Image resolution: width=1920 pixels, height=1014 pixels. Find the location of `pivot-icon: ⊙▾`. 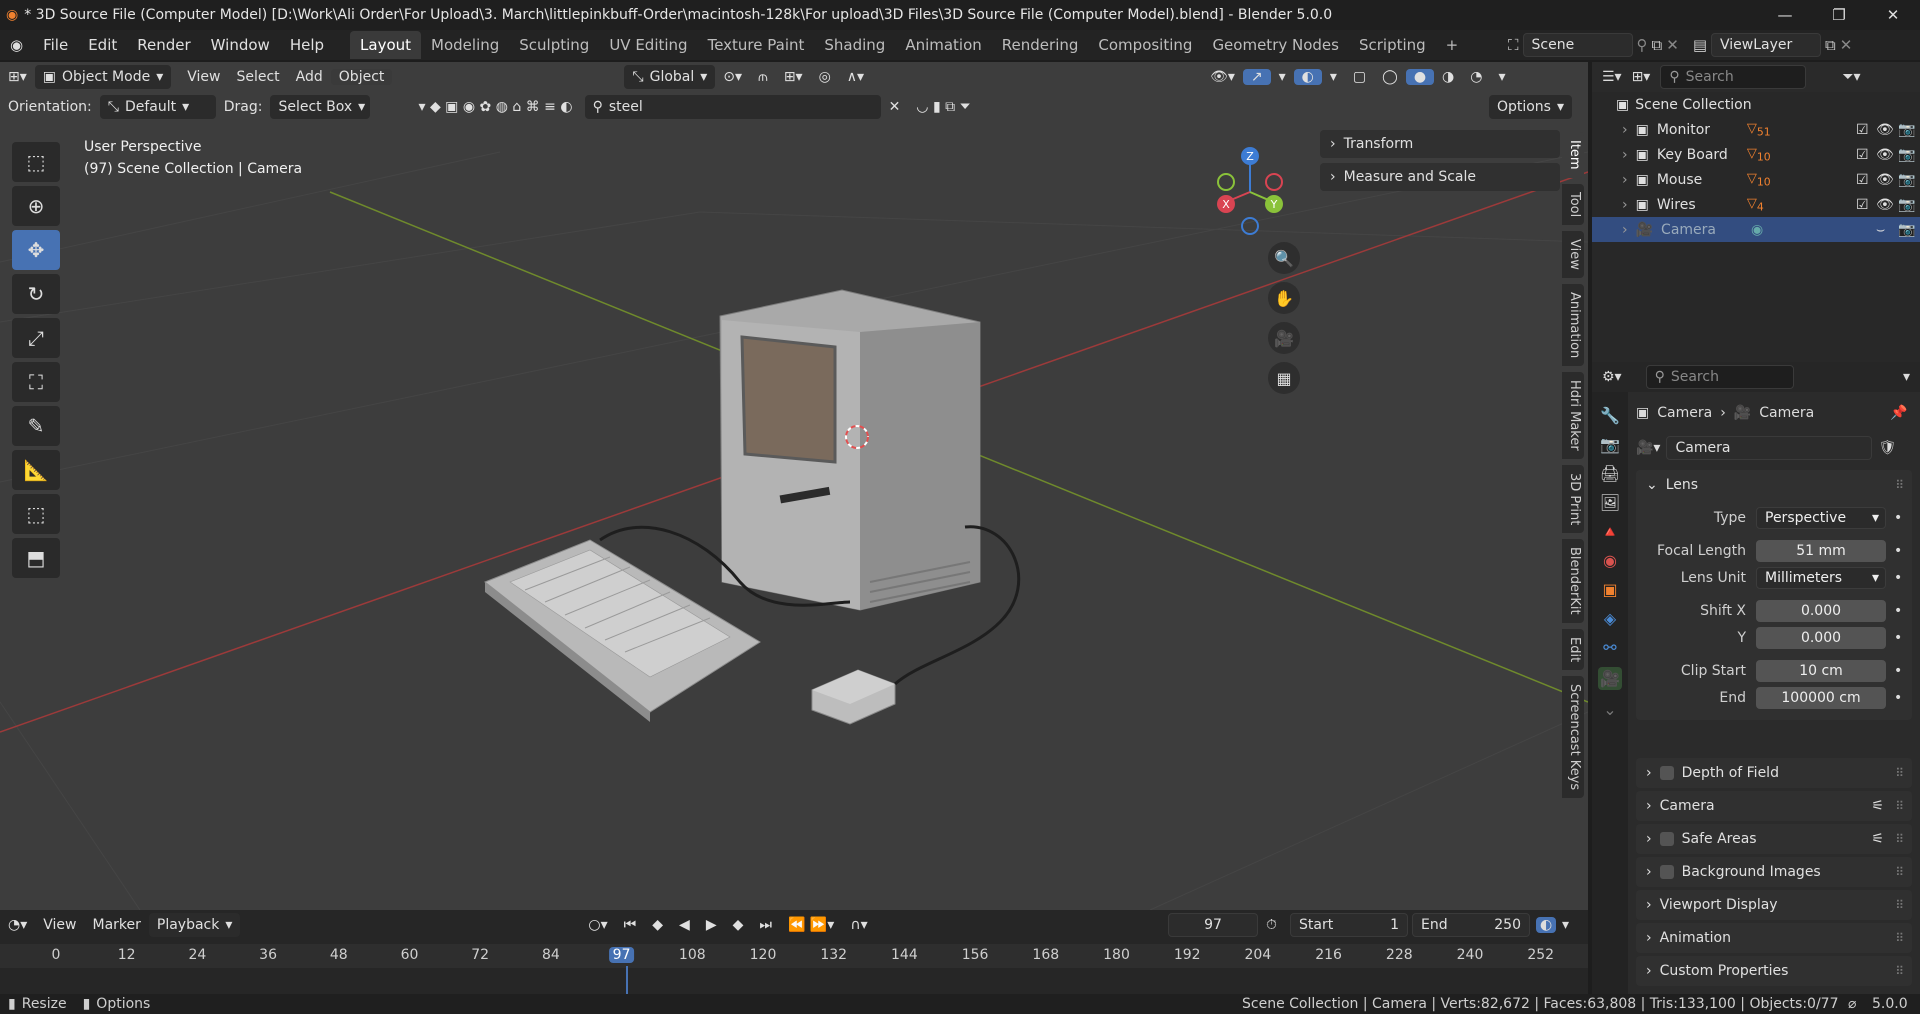

pivot-icon: ⊙▾ is located at coordinates (732, 77).